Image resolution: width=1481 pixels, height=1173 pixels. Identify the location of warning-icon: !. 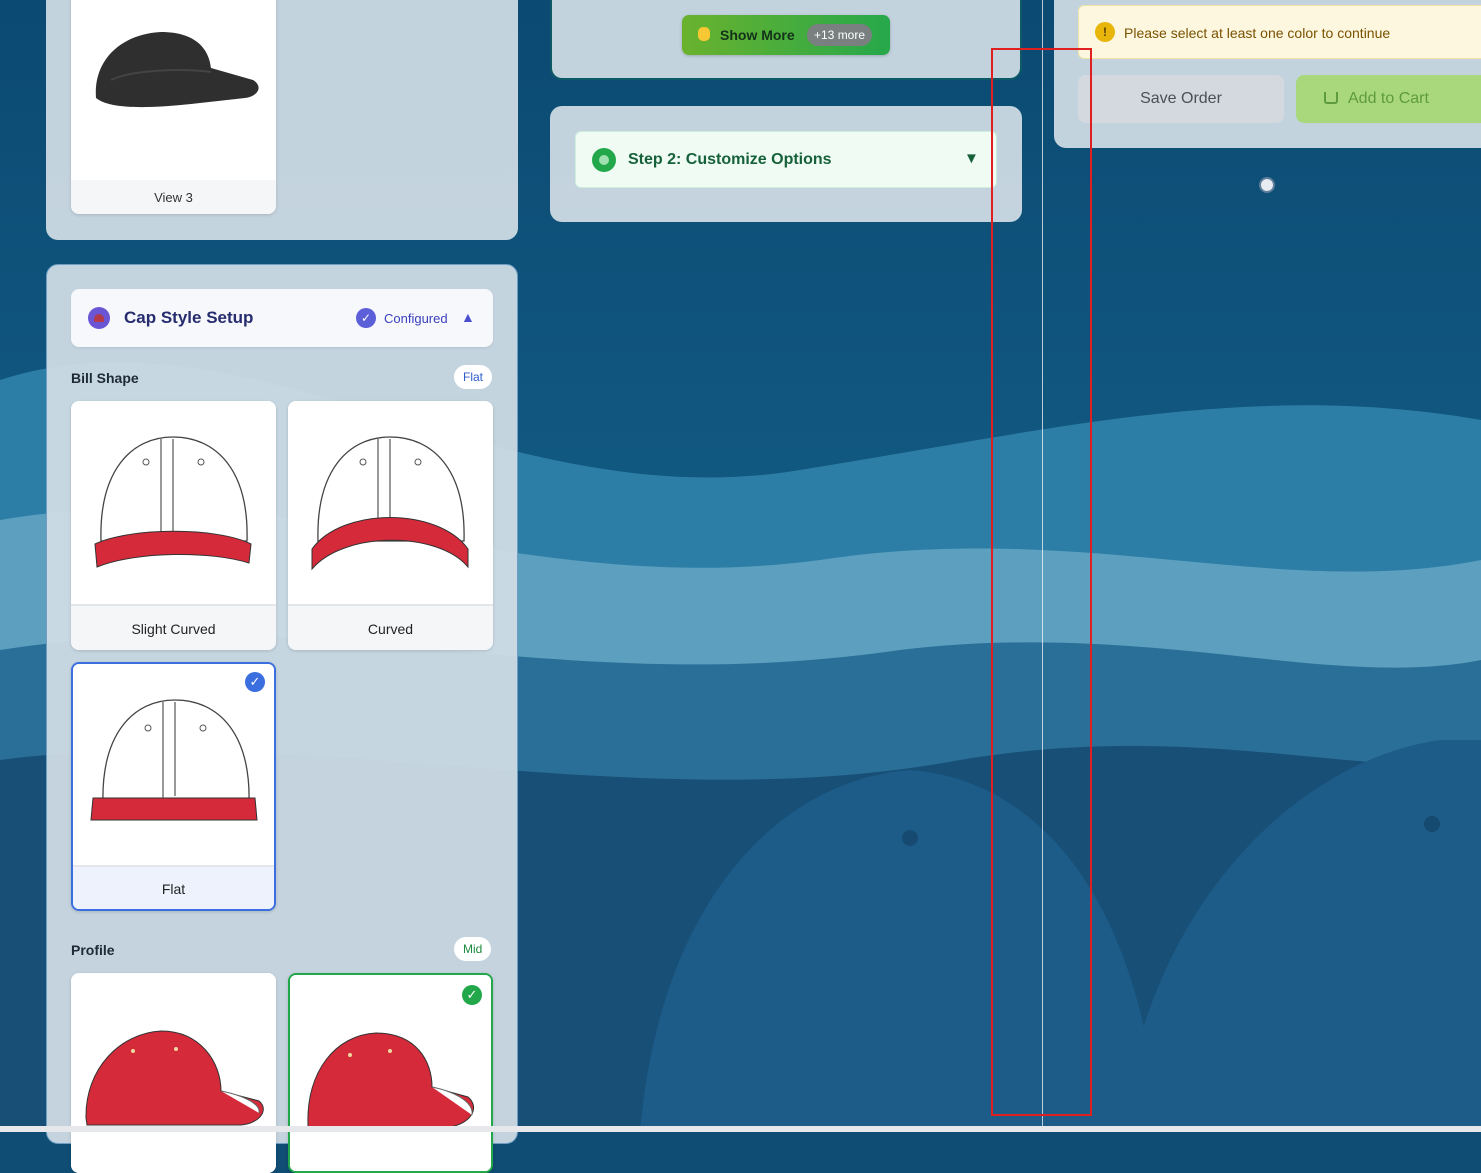
(1105, 32).